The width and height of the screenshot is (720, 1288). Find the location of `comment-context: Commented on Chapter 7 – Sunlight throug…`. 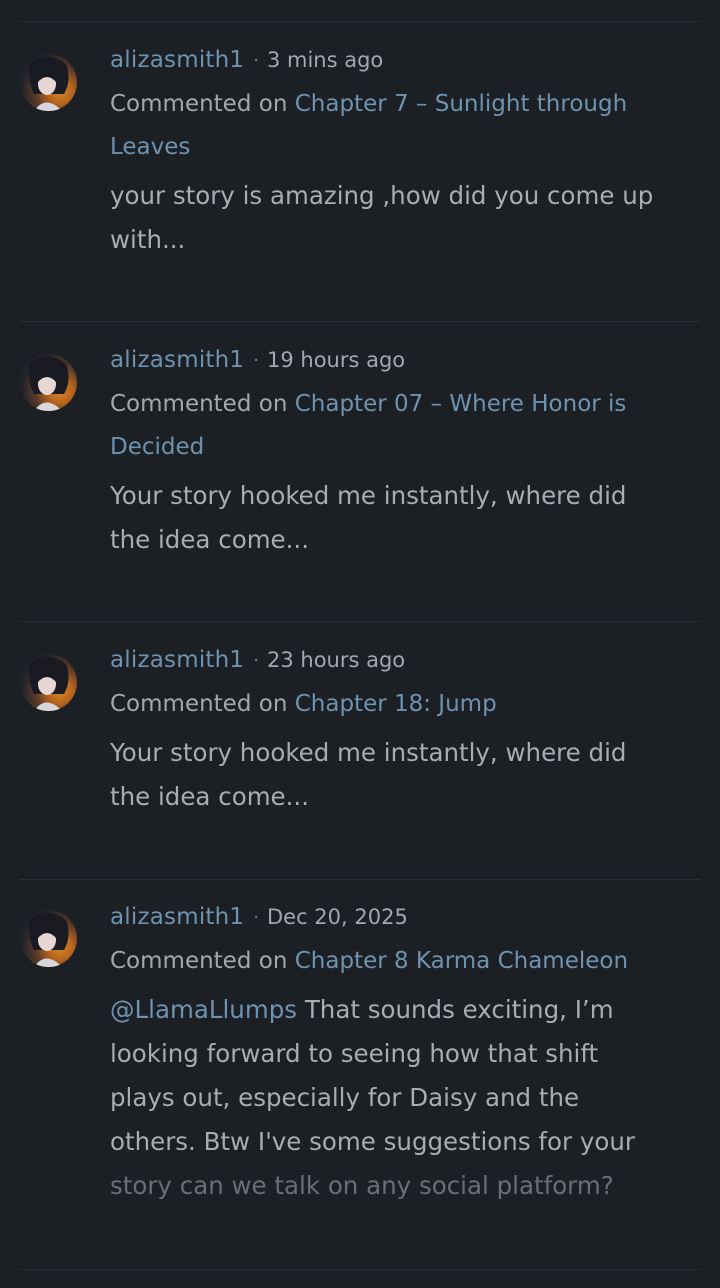

comment-context: Commented on Chapter 7 – Sunlight throug… is located at coordinates (385, 126).